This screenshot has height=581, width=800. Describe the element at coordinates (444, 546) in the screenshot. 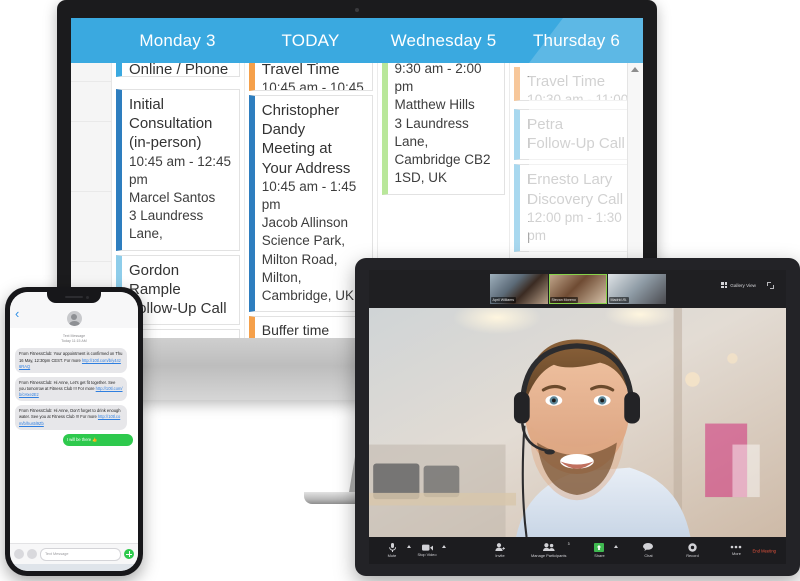

I see `video-options-caret-icon` at that location.